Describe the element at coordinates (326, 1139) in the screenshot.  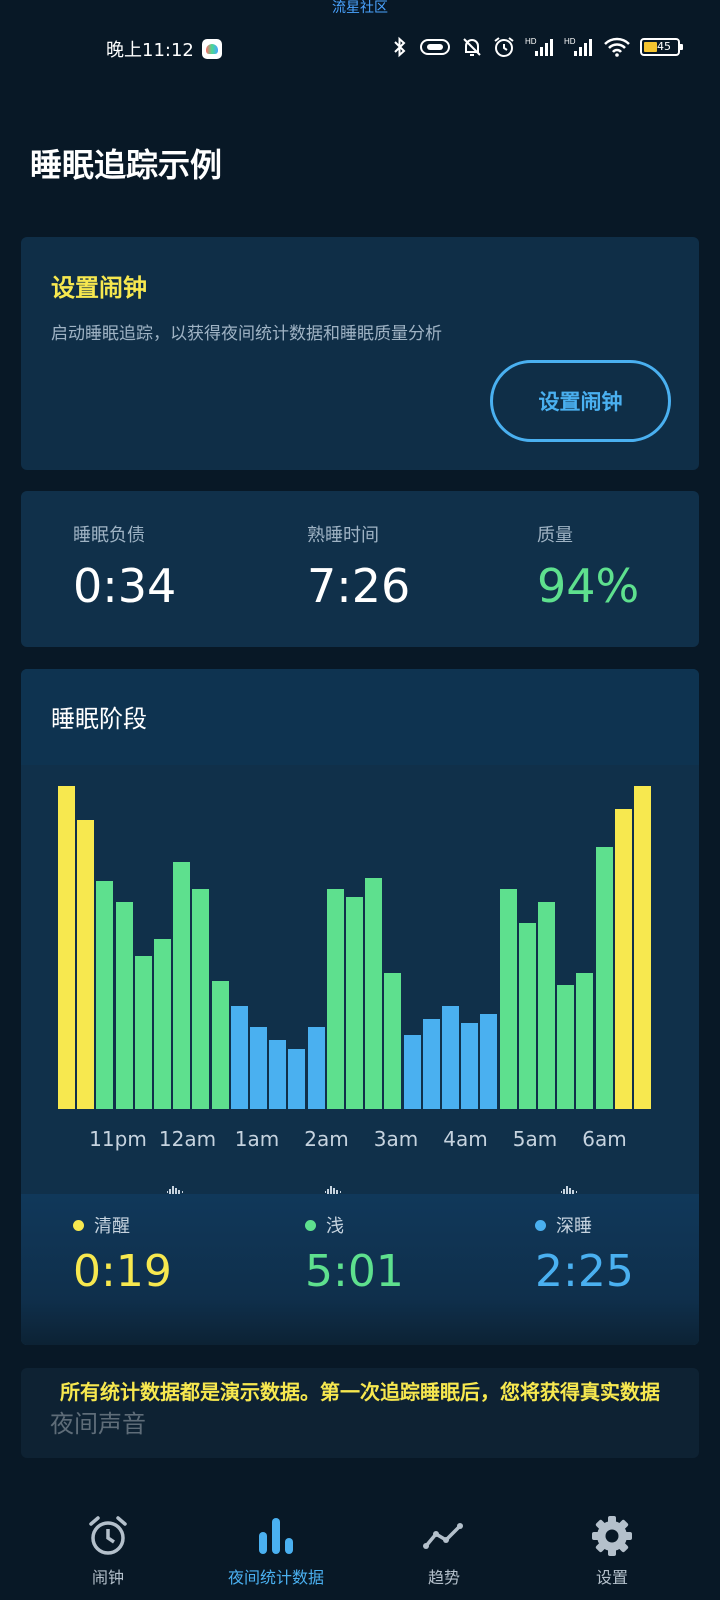
I see `x-tick-label: 2am` at that location.